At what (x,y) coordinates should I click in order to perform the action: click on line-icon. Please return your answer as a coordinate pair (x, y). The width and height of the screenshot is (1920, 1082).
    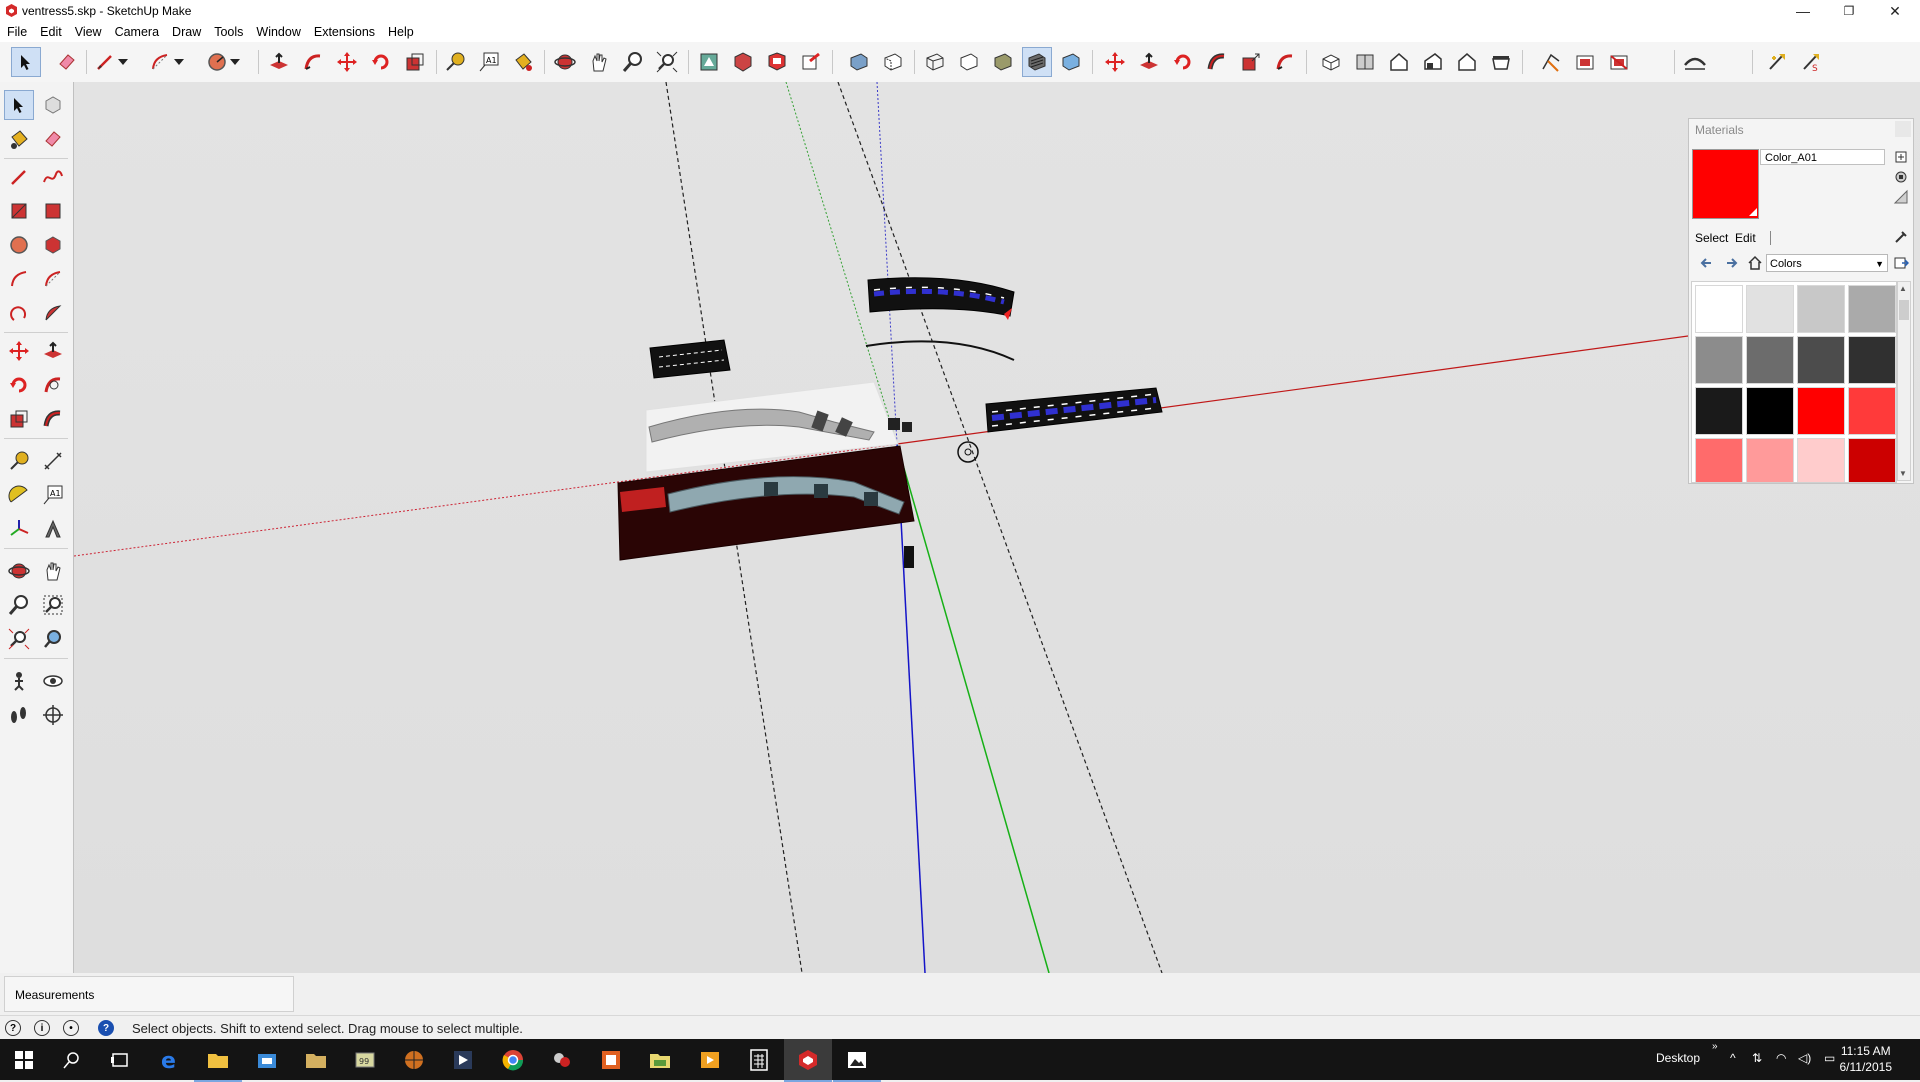
    Looking at the image, I should click on (19, 177).